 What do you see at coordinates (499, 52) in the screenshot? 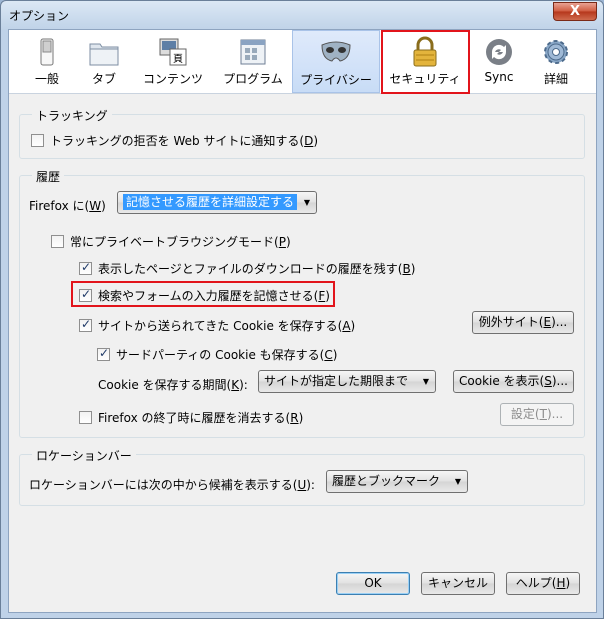
I see `sync-icon` at bounding box center [499, 52].